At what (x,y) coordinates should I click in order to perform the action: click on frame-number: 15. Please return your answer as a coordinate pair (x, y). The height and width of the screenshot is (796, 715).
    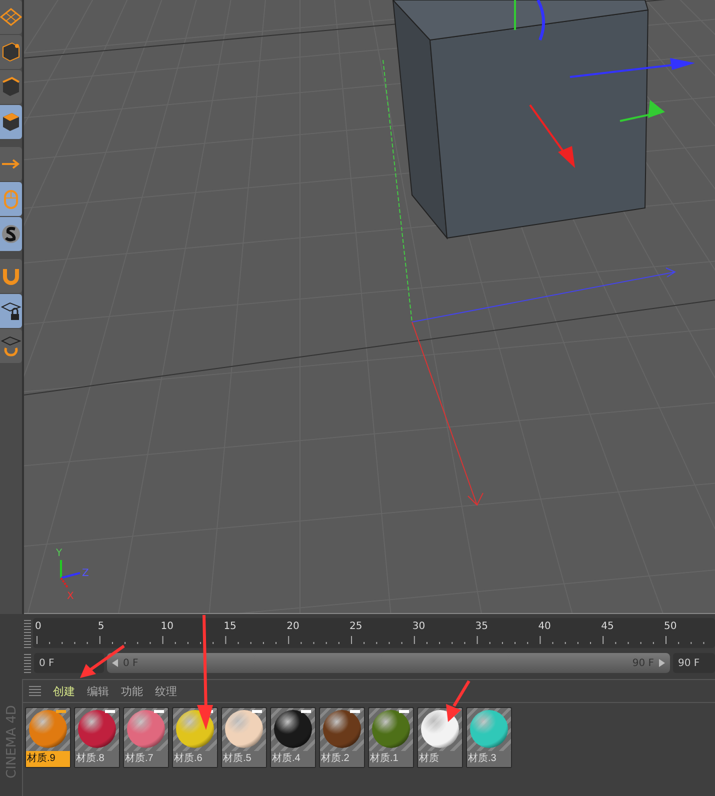
    Looking at the image, I should click on (230, 626).